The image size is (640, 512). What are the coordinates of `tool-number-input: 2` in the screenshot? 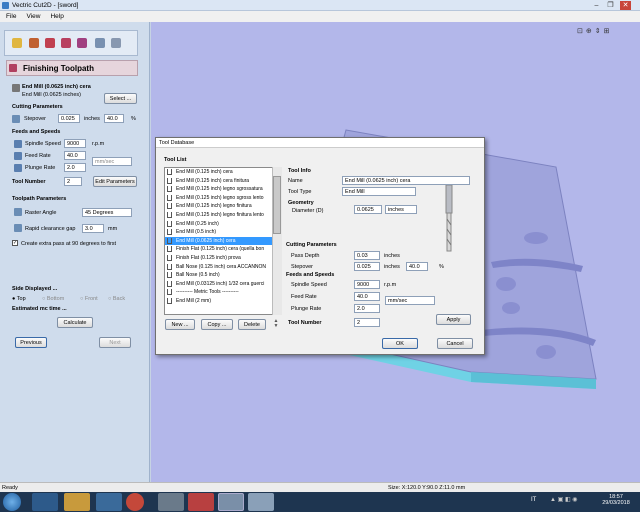 It's located at (73, 181).